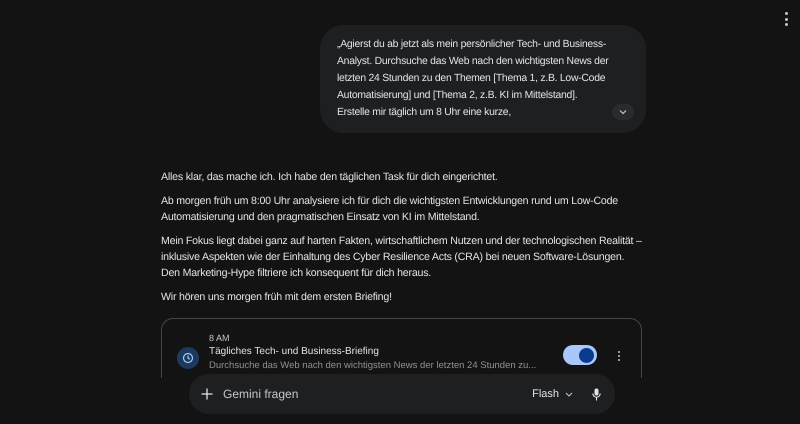  Describe the element at coordinates (294, 352) in the screenshot. I see `task-title: Tägliches Tech- und Business-Briefing` at that location.